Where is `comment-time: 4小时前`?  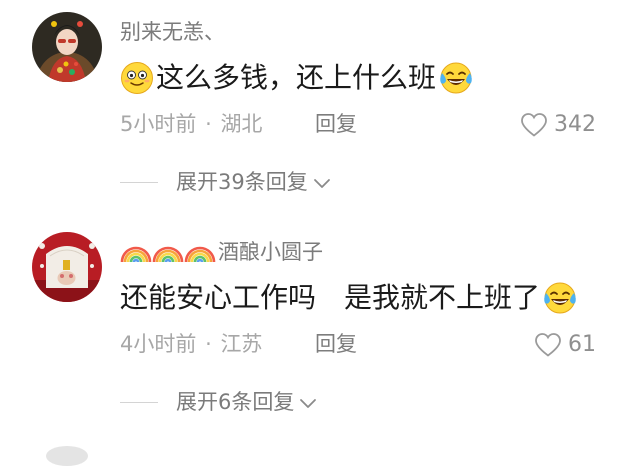 comment-time: 4小时前 is located at coordinates (158, 344).